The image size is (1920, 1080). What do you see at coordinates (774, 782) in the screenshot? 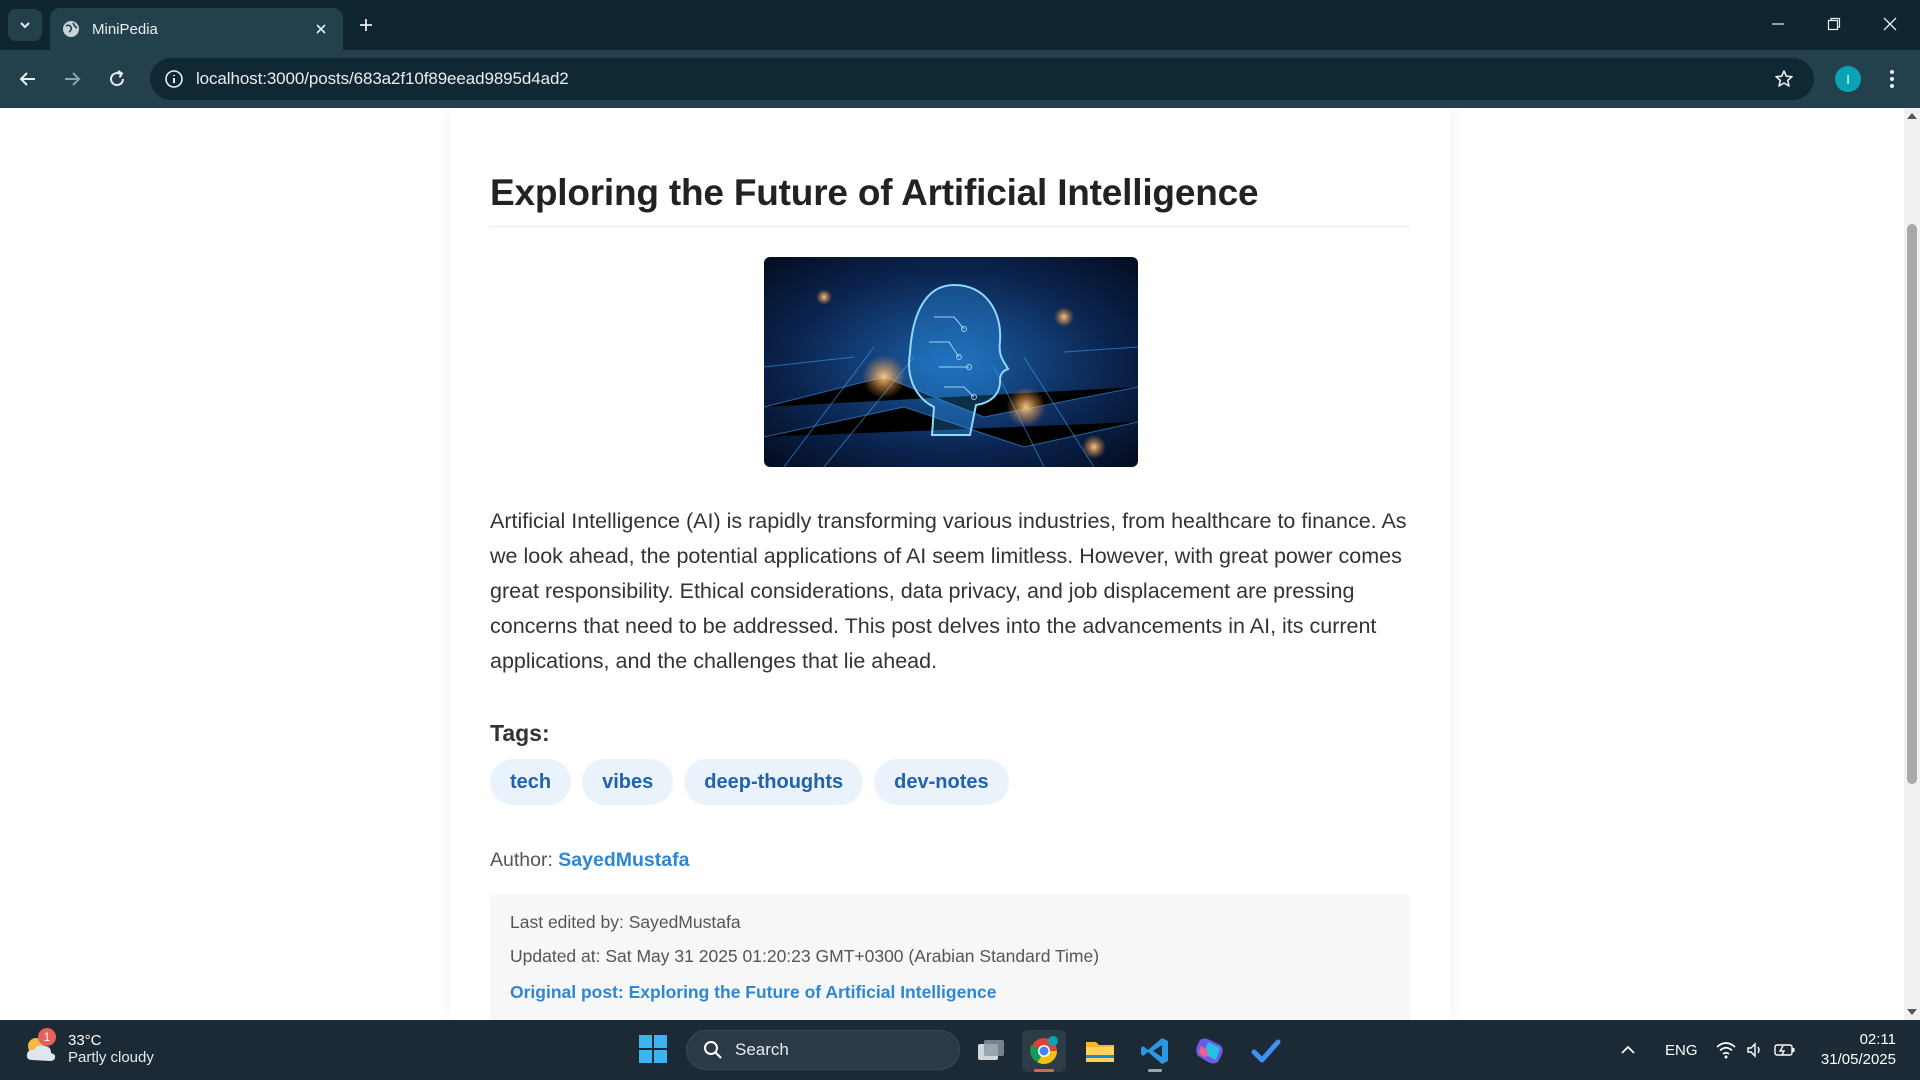
I see `tag-chip: deep-thoughts` at bounding box center [774, 782].